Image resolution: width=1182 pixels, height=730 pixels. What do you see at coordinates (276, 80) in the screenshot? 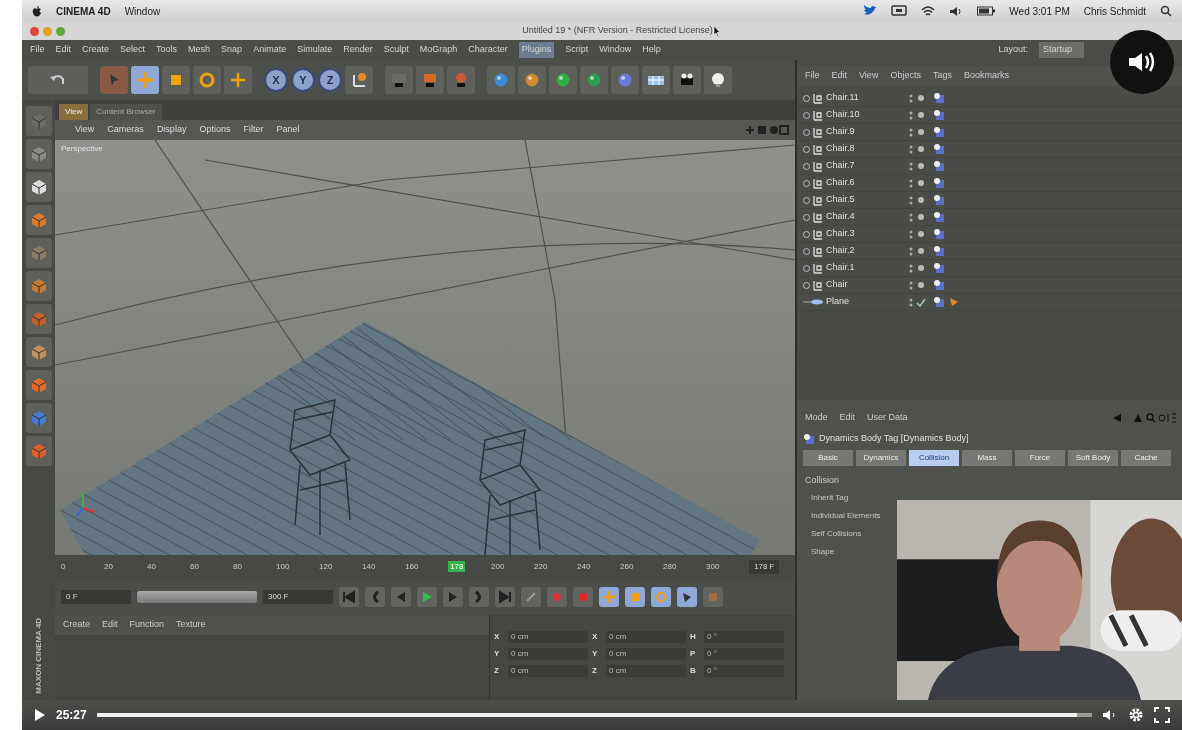
I see `axis-toggle: X` at bounding box center [276, 80].